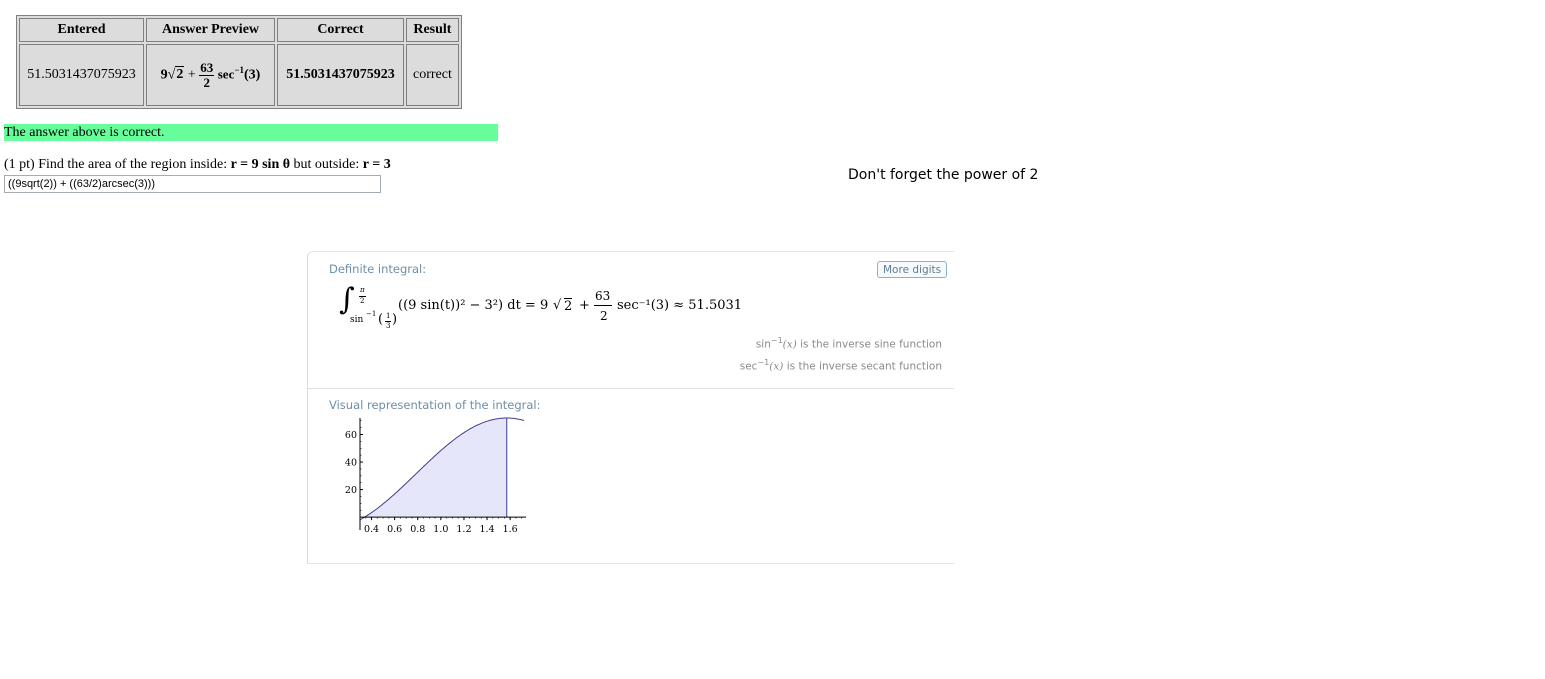 The image size is (1545, 679). I want to click on x-tick-label: 0.6, so click(394, 529).